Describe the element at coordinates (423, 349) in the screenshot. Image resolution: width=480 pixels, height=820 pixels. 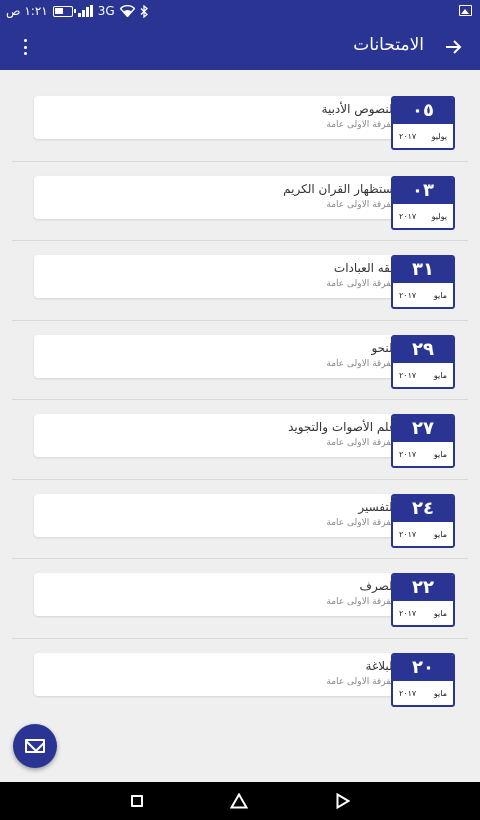
I see `exam-day: ٢٩` at that location.